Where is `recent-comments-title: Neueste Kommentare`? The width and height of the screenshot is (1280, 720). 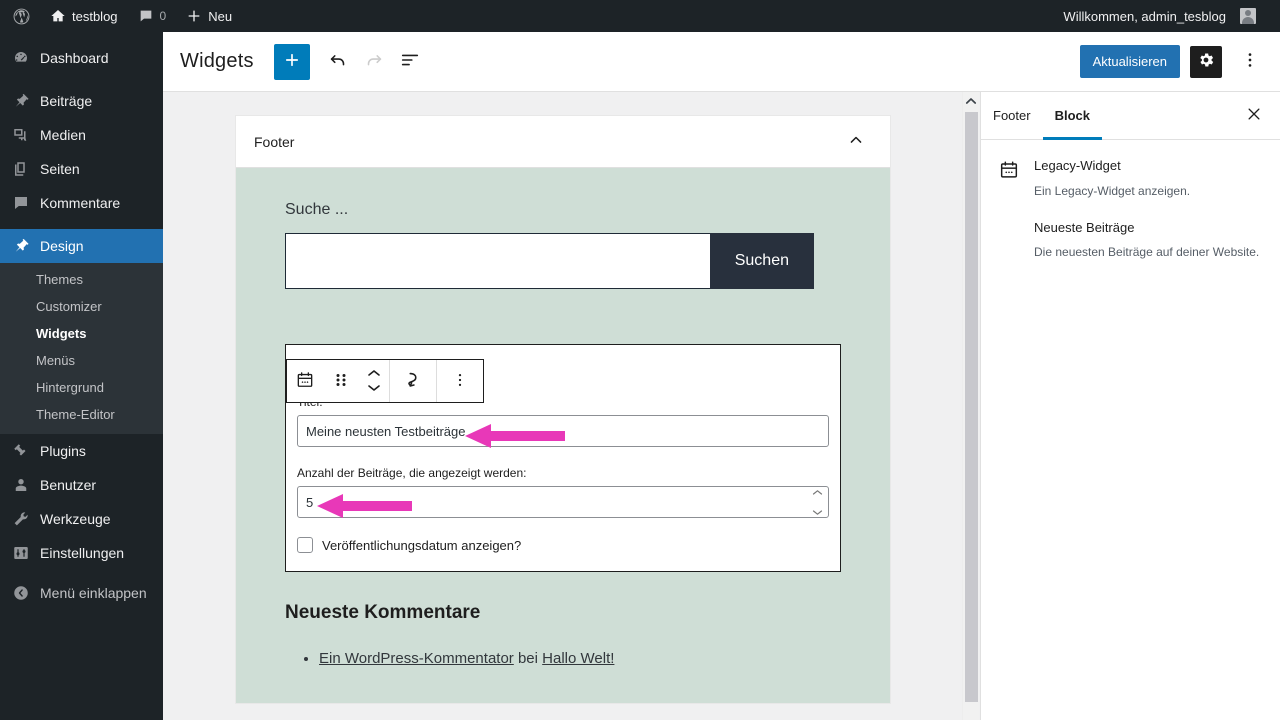 recent-comments-title: Neueste Kommentare is located at coordinates (383, 612).